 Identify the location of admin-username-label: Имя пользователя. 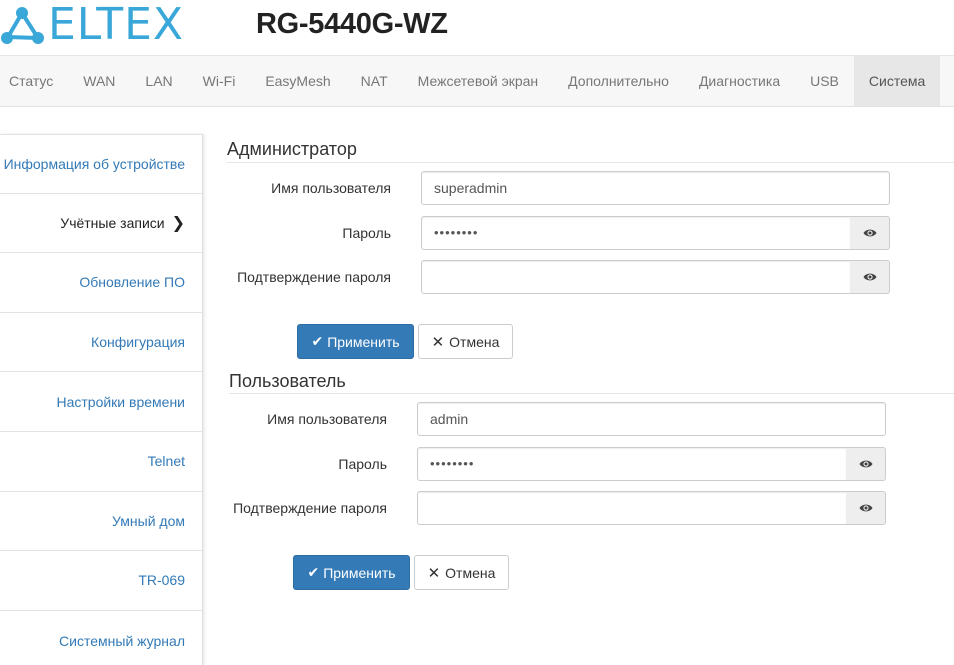
(331, 188).